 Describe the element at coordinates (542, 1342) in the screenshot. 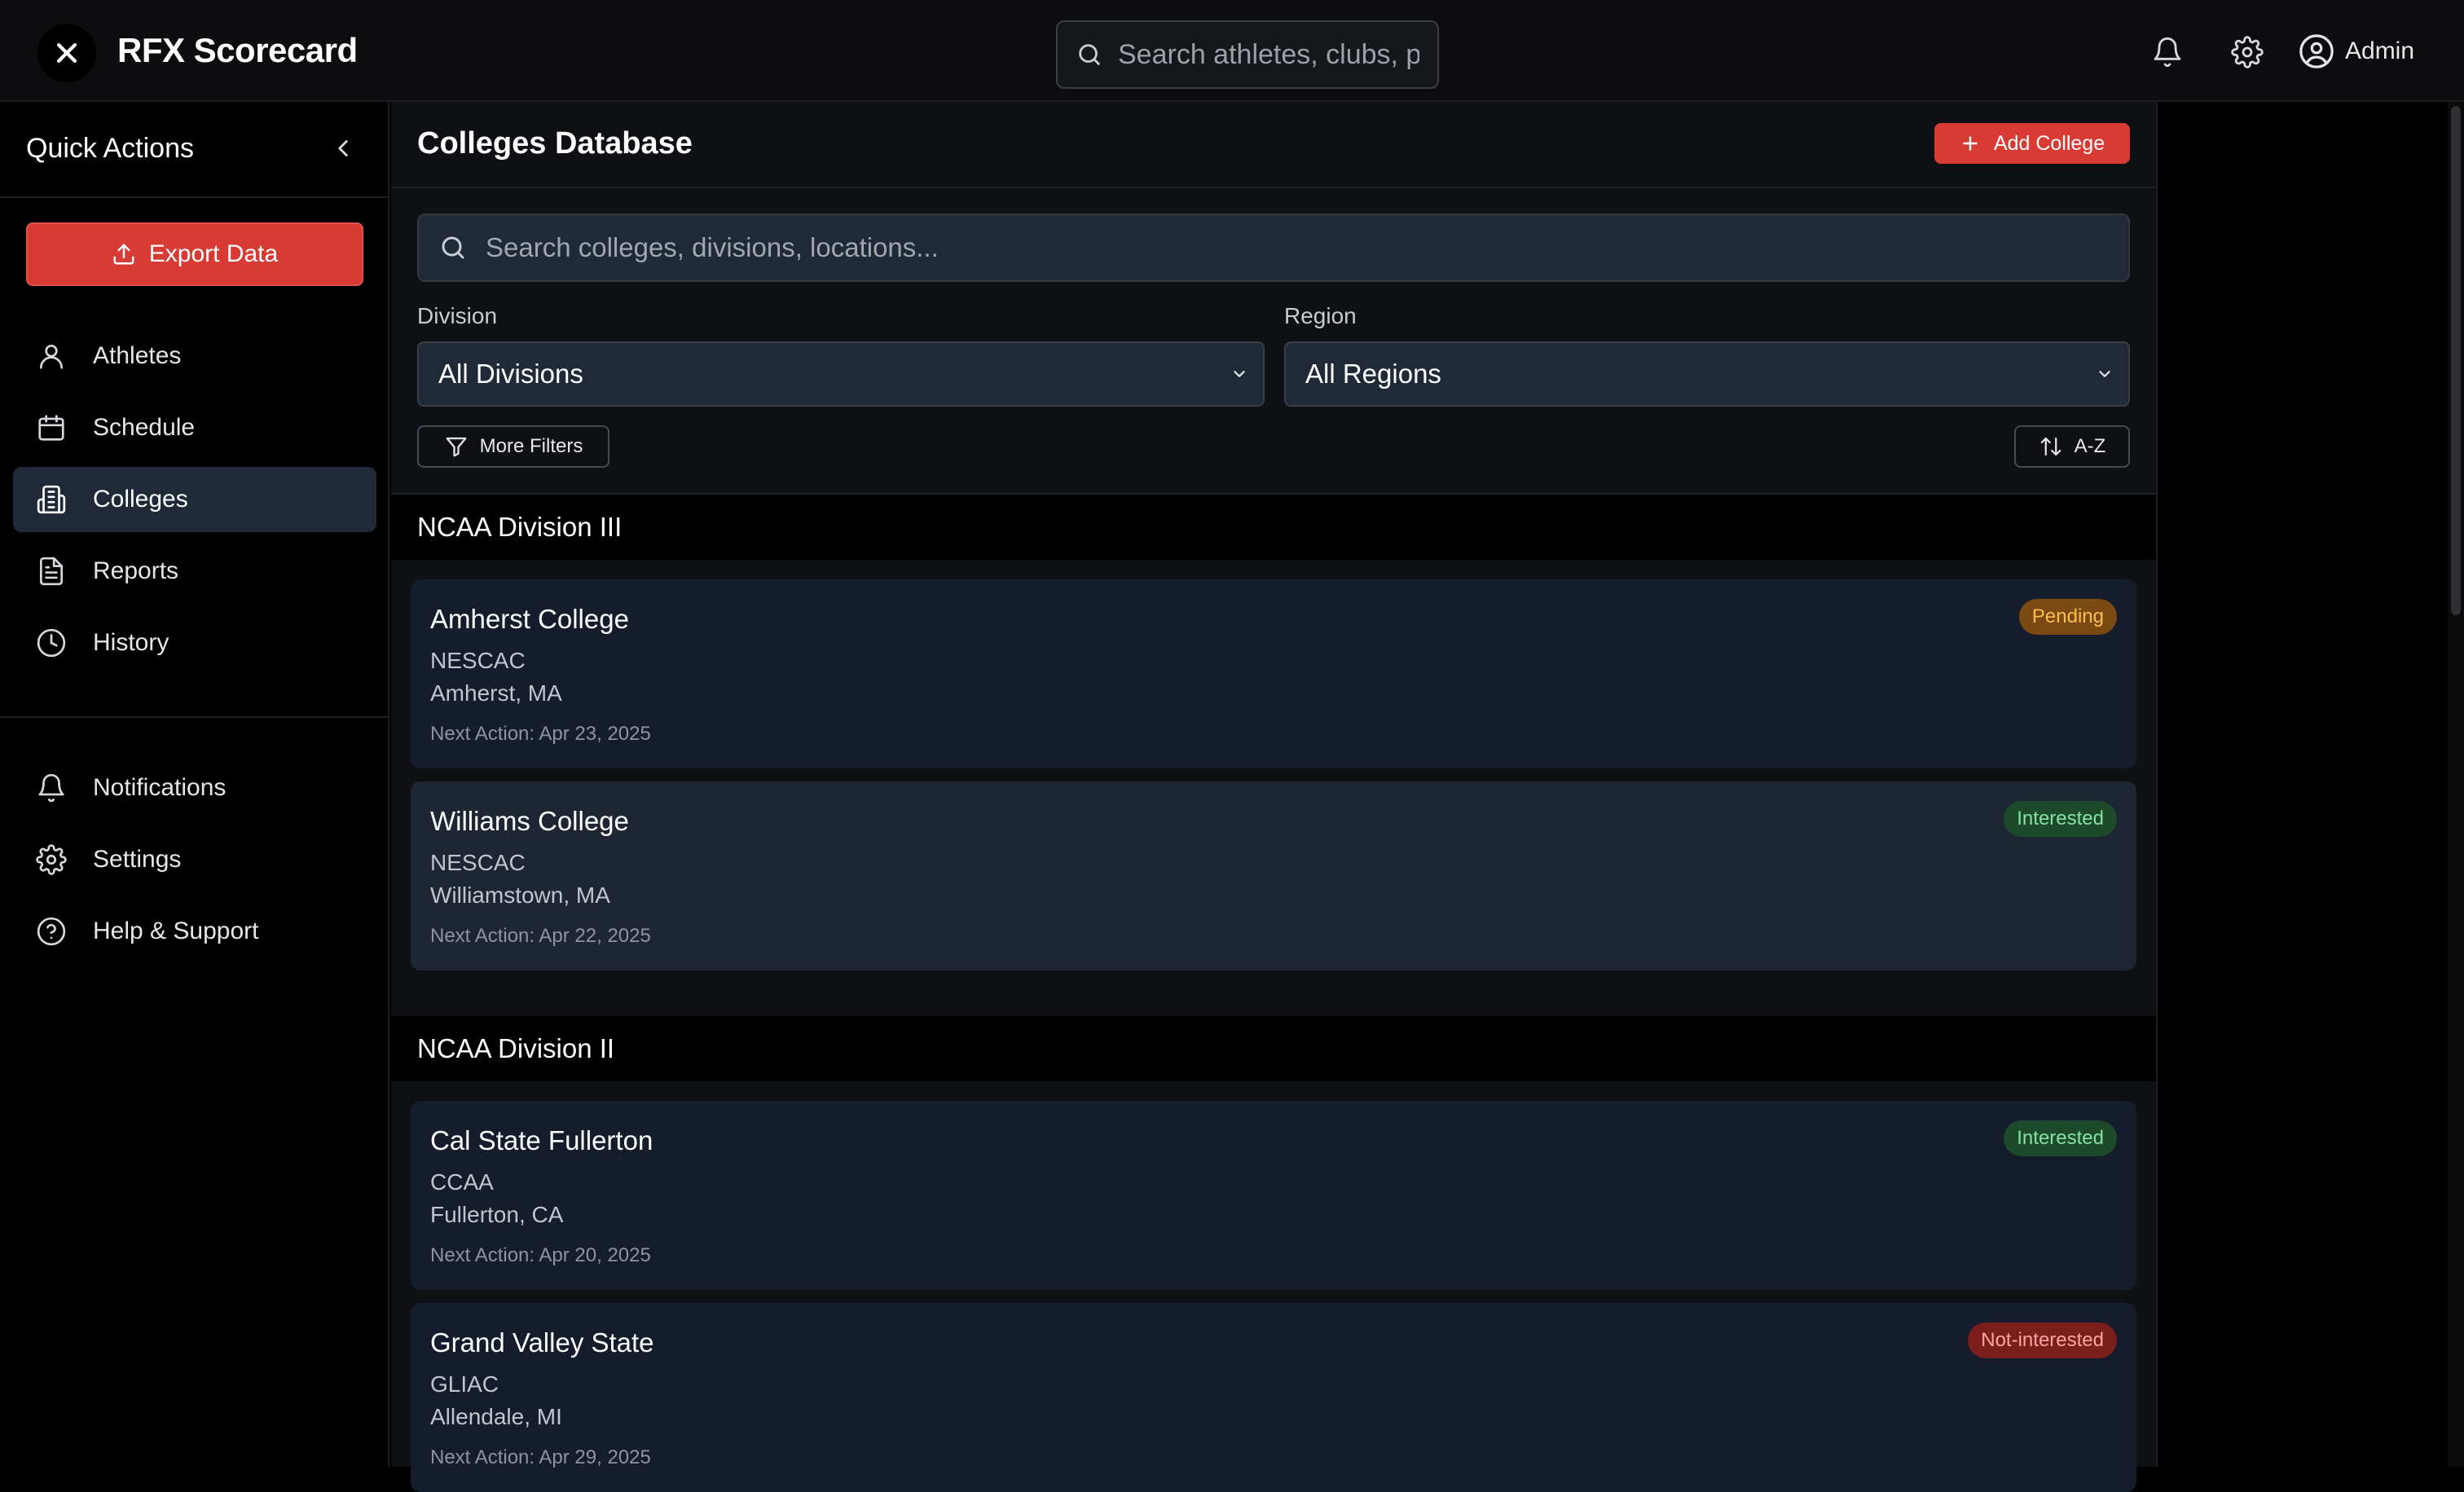

I see `college-name: Grand Valley State` at that location.